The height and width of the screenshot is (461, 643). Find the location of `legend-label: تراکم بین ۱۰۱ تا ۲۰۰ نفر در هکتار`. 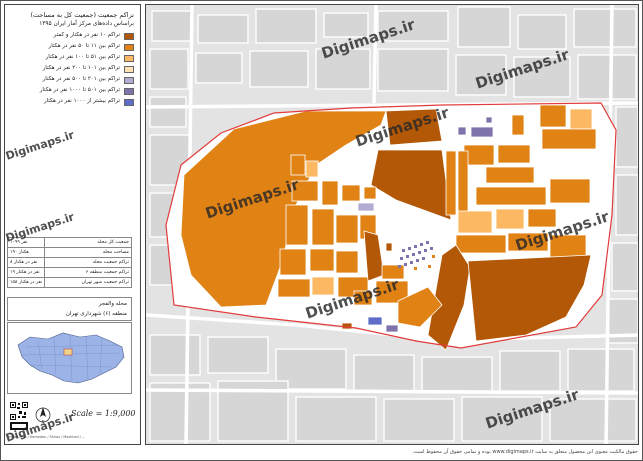

legend-label: تراکم بین ۱۰۱ تا ۲۰۰ نفر در هکتار is located at coordinates (81, 68).